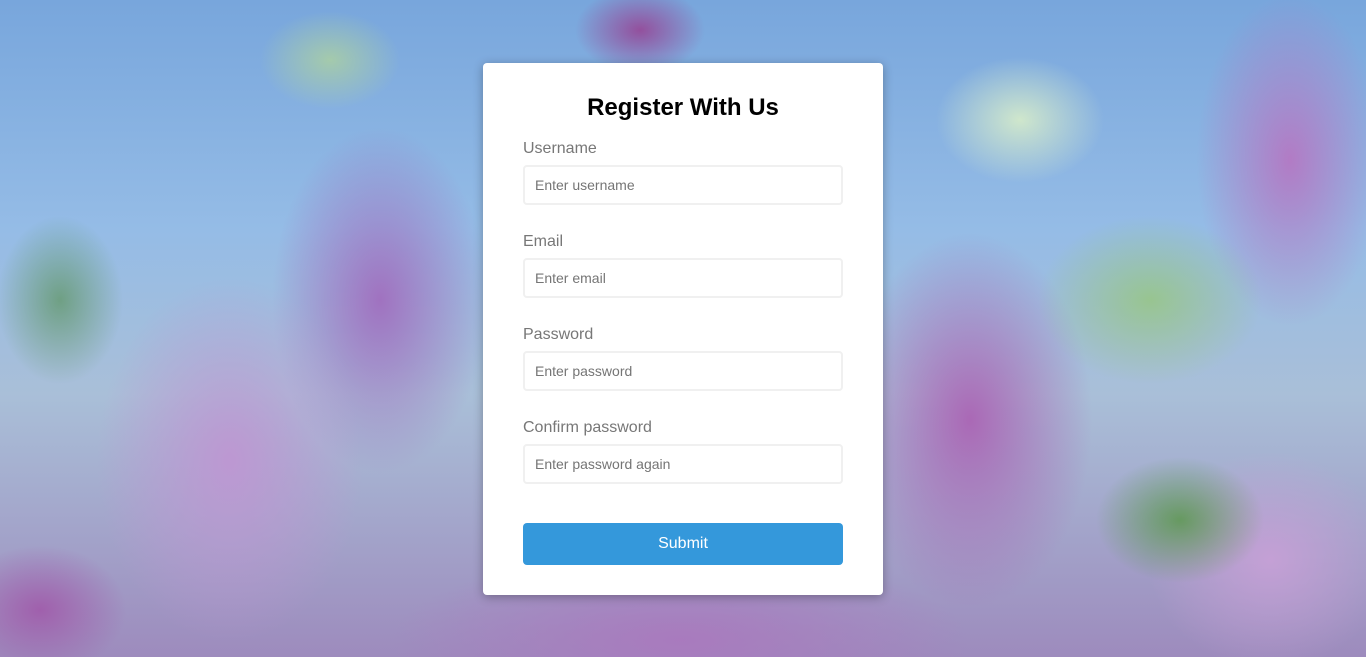 This screenshot has width=1366, height=657. What do you see at coordinates (683, 464) in the screenshot?
I see `confirm-password-input` at bounding box center [683, 464].